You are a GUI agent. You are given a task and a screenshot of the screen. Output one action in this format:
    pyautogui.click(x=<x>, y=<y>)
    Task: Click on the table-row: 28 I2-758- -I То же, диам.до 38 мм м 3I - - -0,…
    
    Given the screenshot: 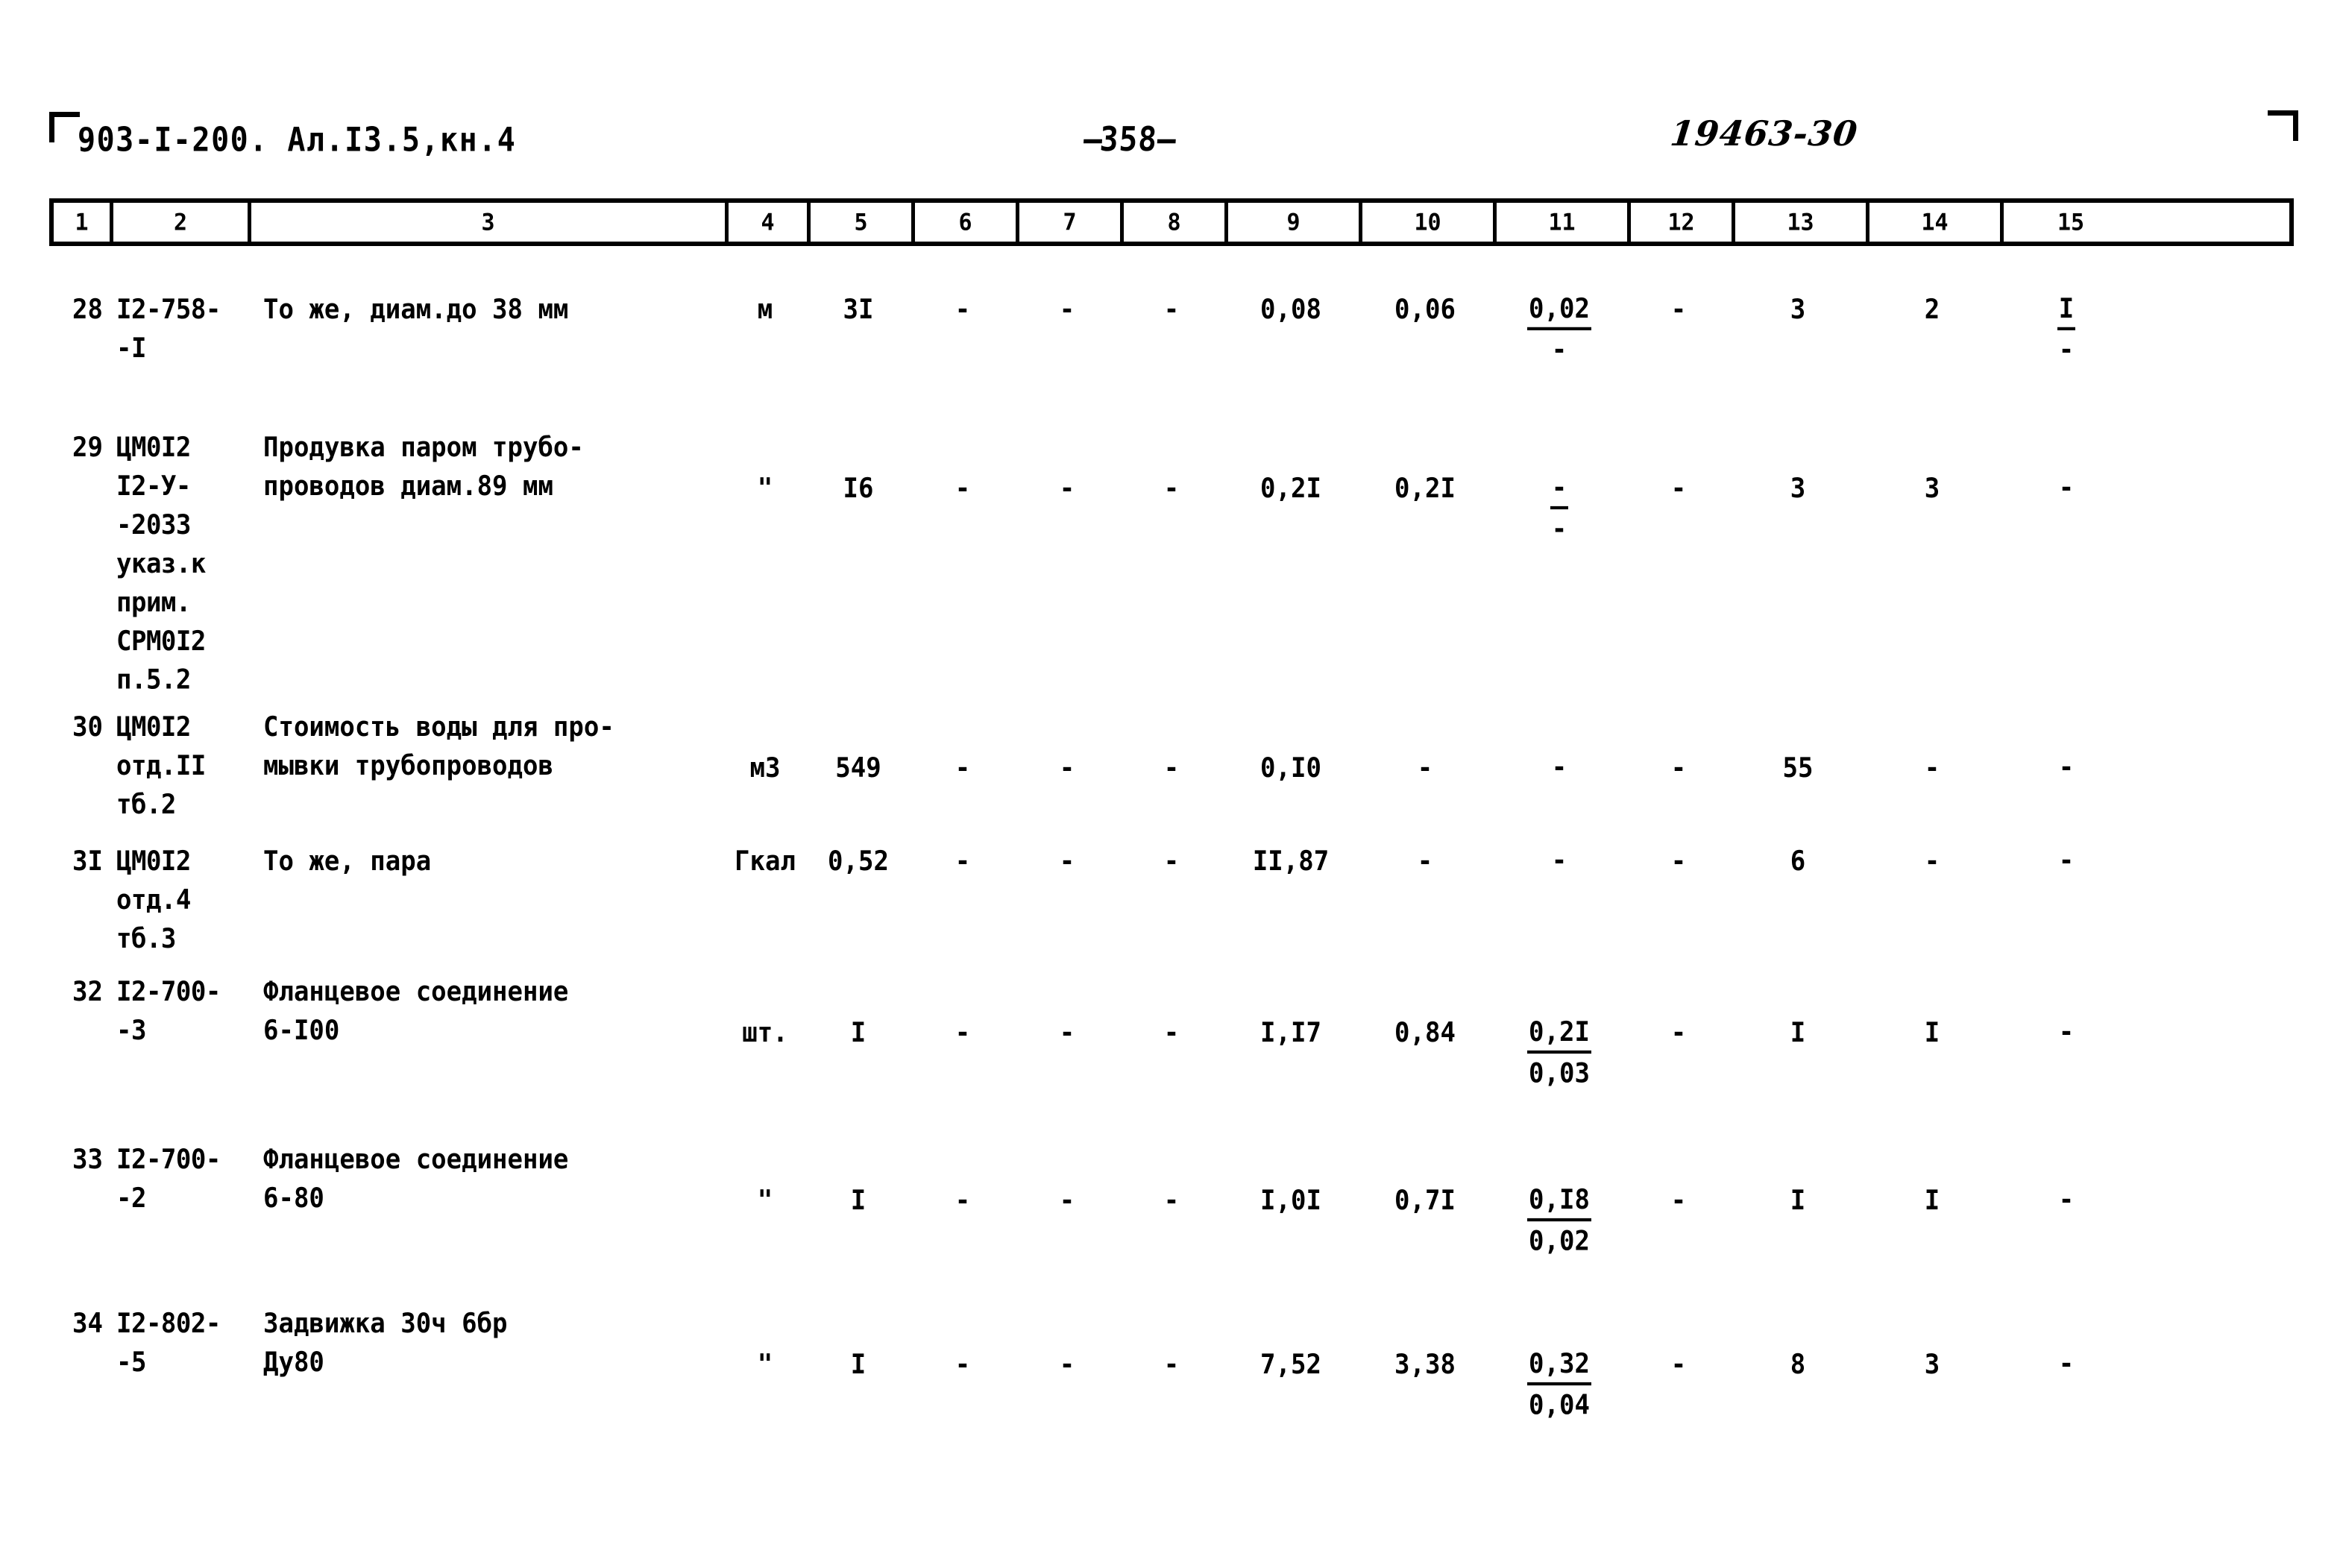 What is the action you would take?
    pyautogui.click(x=1091, y=328)
    